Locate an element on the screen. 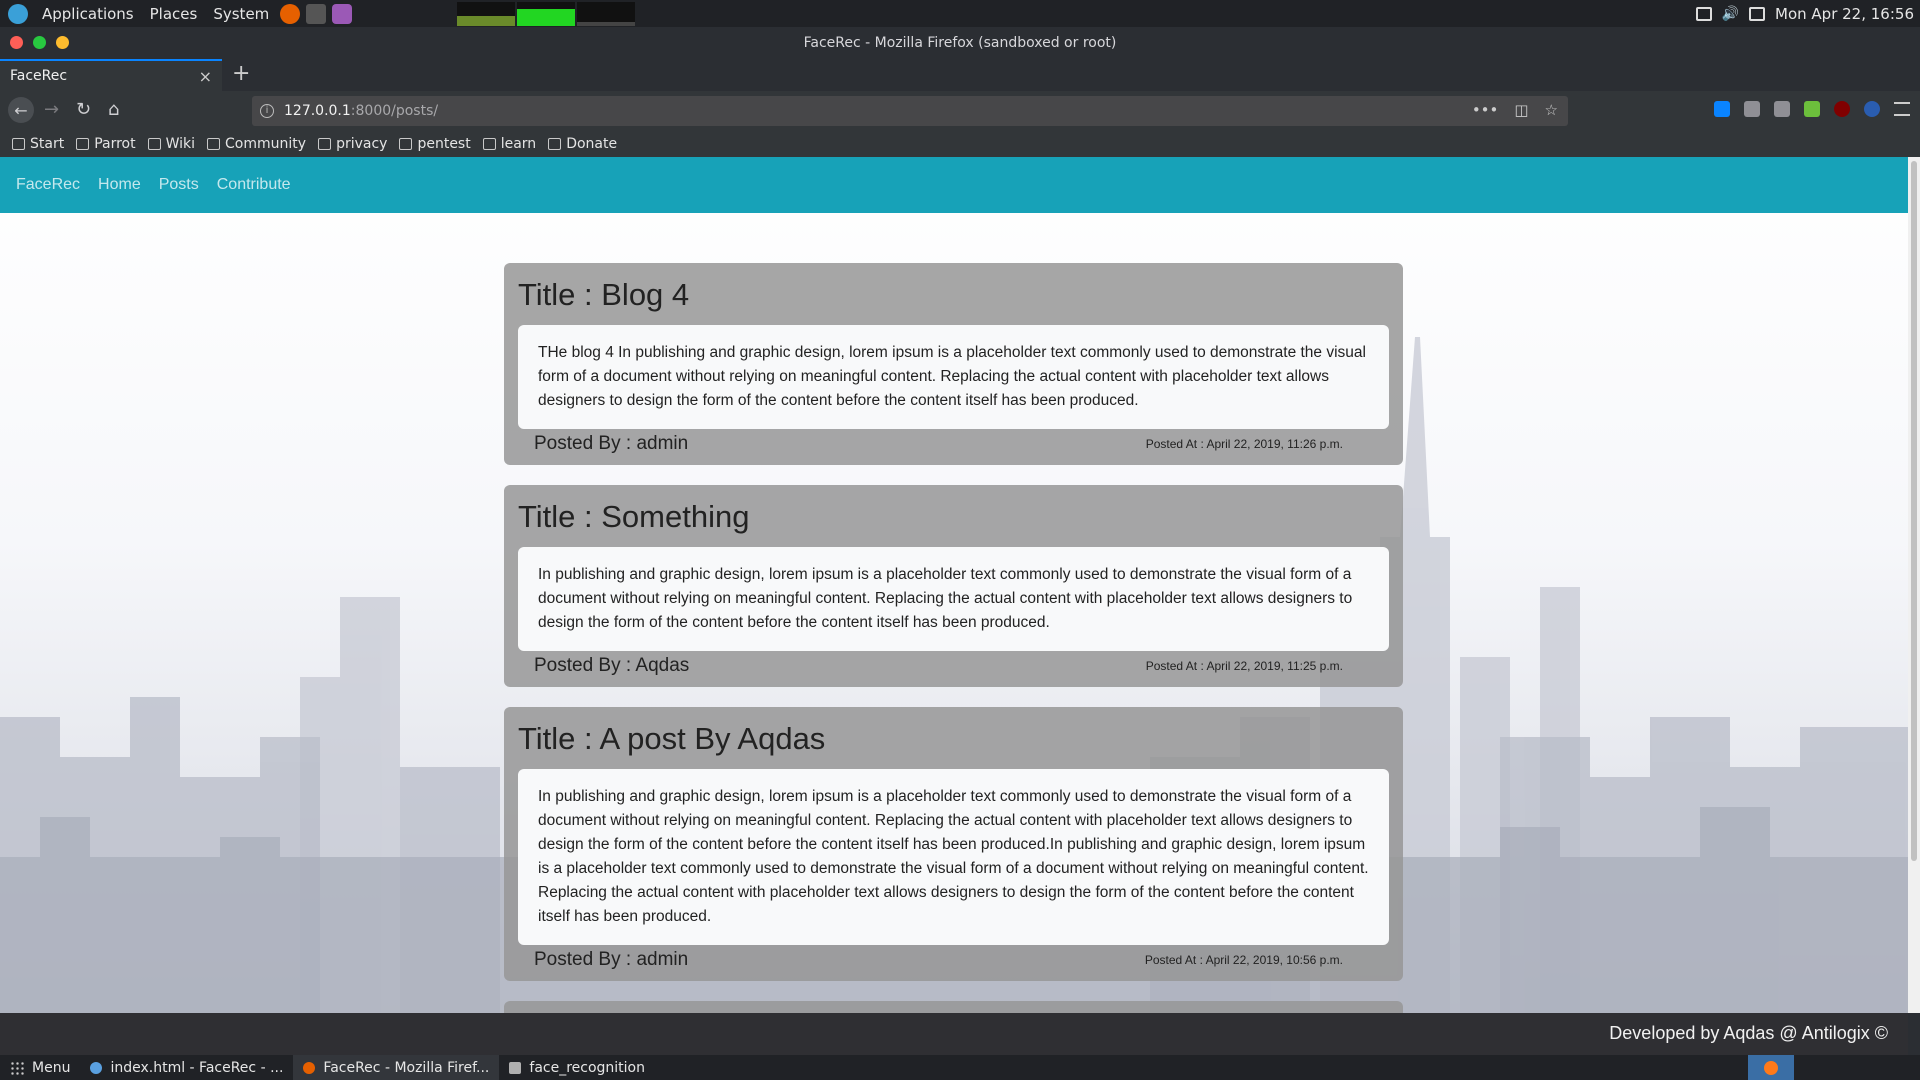 The image size is (1920, 1080). window-controls is located at coordinates (39, 42).